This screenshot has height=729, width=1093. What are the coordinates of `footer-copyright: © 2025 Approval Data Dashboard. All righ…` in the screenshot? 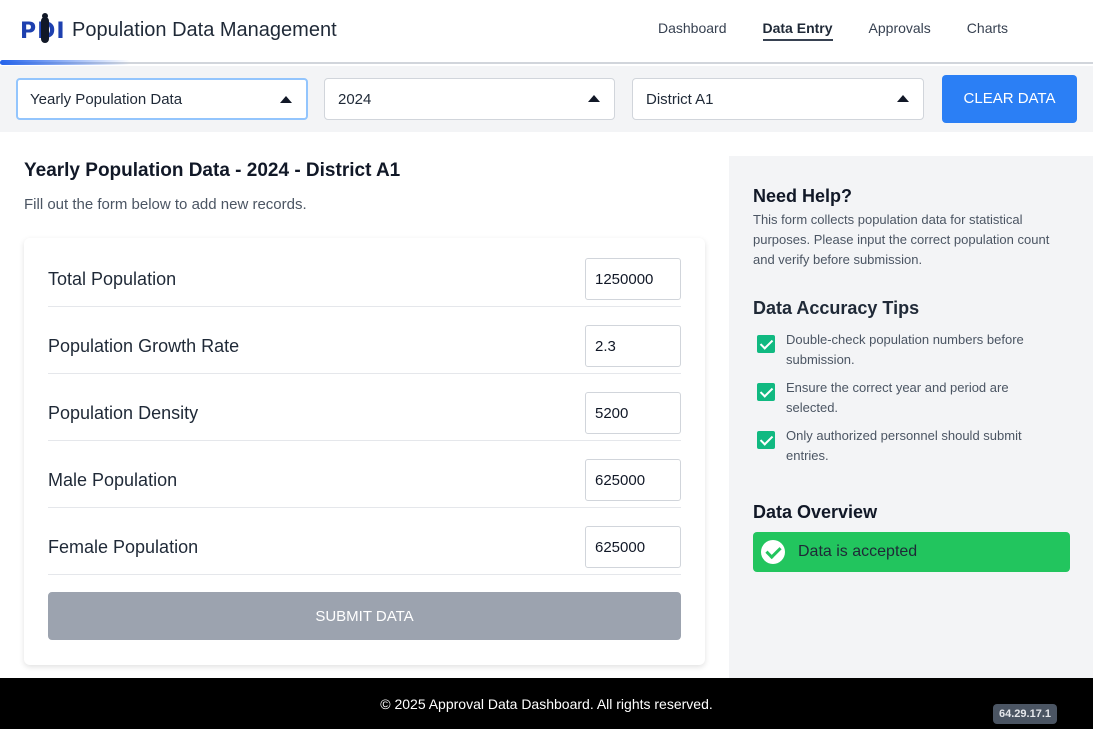 It's located at (546, 704).